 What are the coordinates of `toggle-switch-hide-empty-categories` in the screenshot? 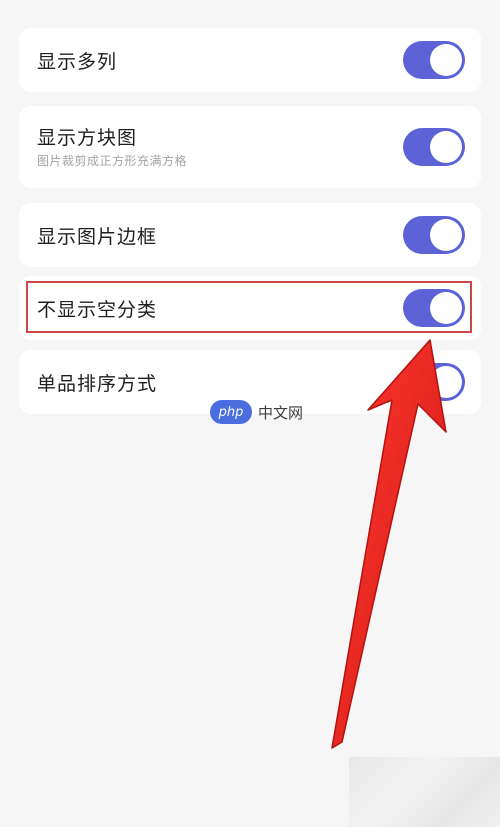 It's located at (434, 308).